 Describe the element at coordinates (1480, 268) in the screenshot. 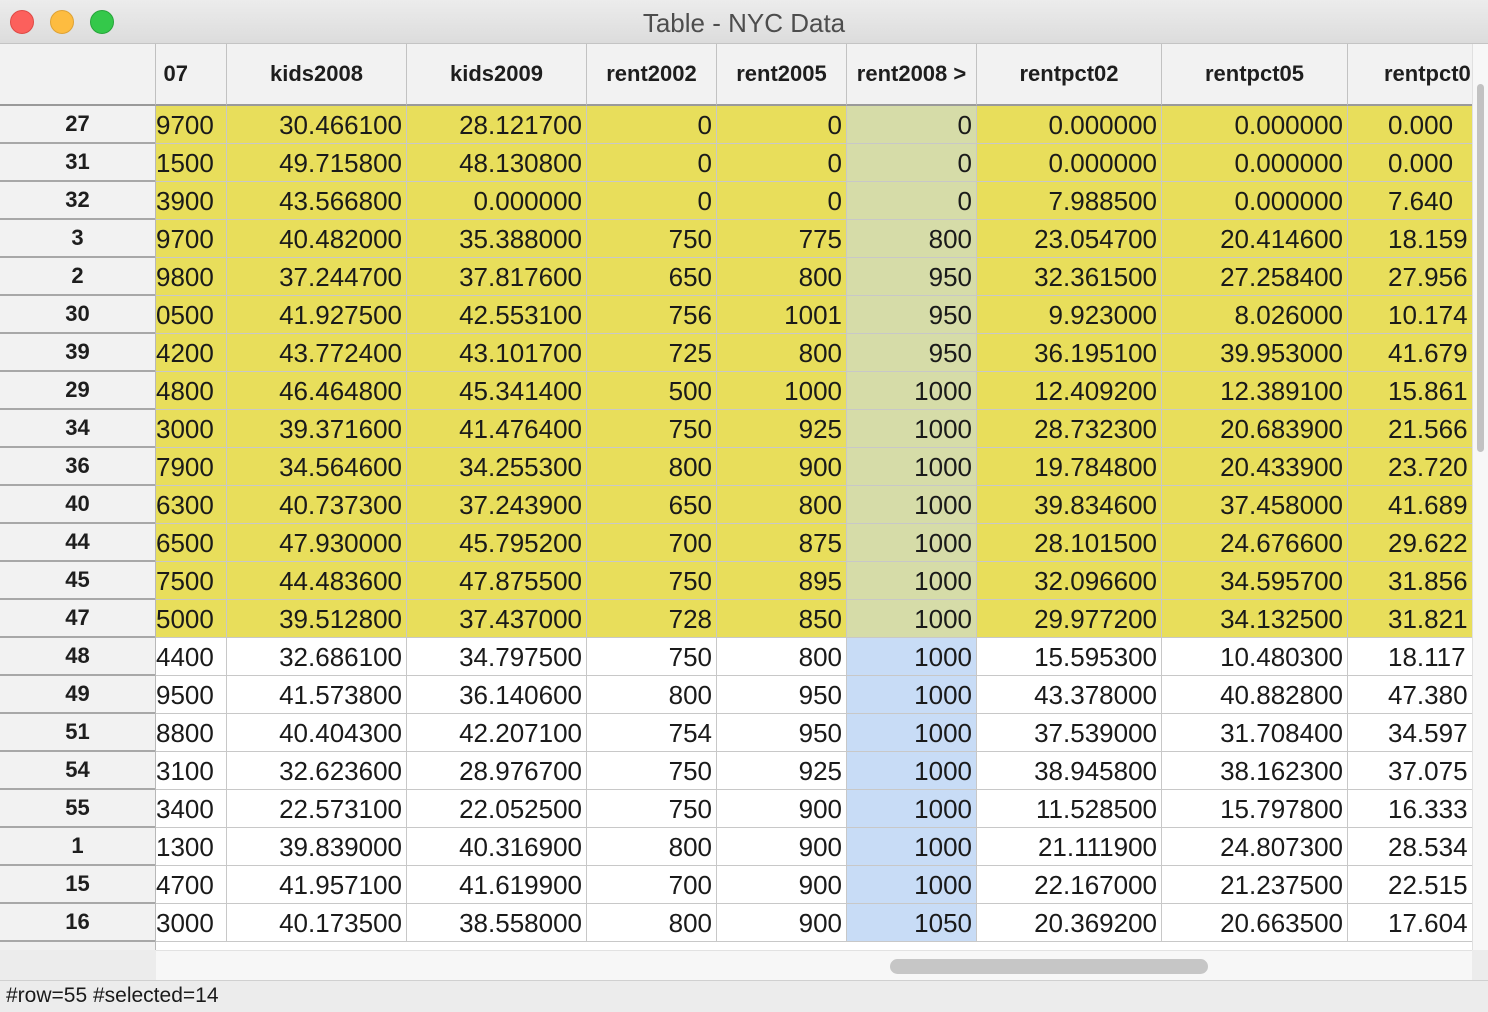

I see `vertical-scroll-thumb` at that location.